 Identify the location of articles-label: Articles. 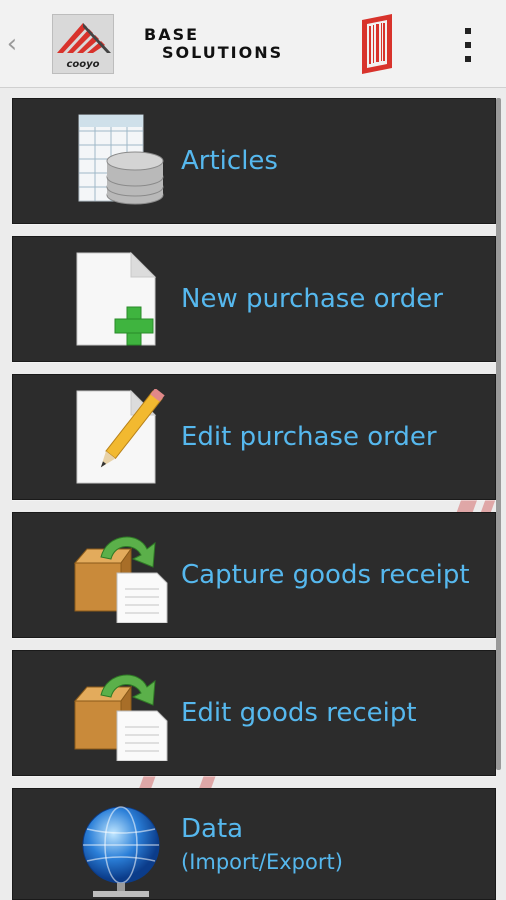
(229, 160).